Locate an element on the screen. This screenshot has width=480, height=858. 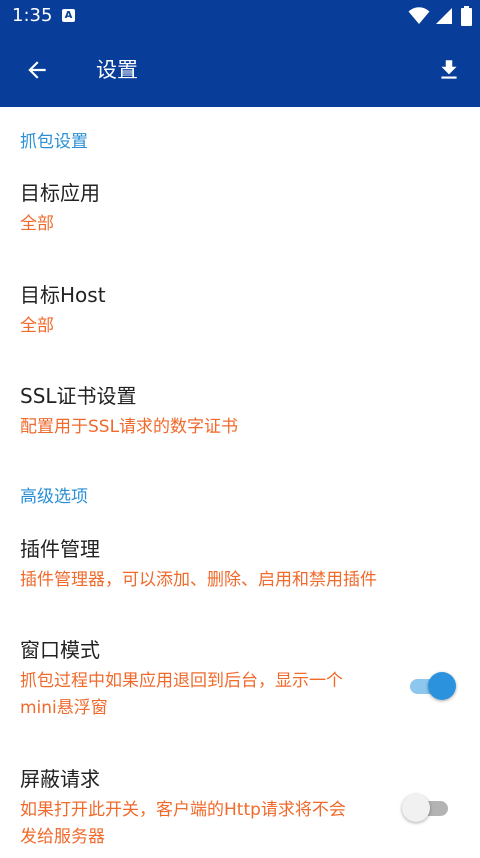
section-header-advanced: 高级选项 is located at coordinates (54, 497).